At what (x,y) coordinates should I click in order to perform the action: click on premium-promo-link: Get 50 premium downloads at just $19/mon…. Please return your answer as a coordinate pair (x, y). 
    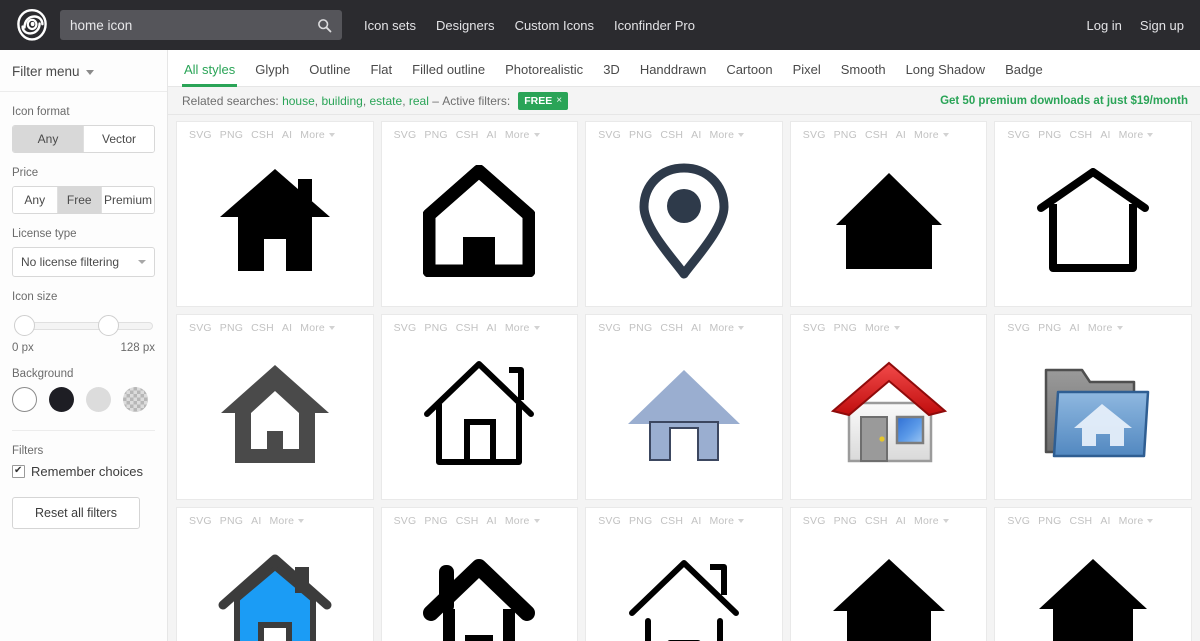
    Looking at the image, I should click on (1064, 101).